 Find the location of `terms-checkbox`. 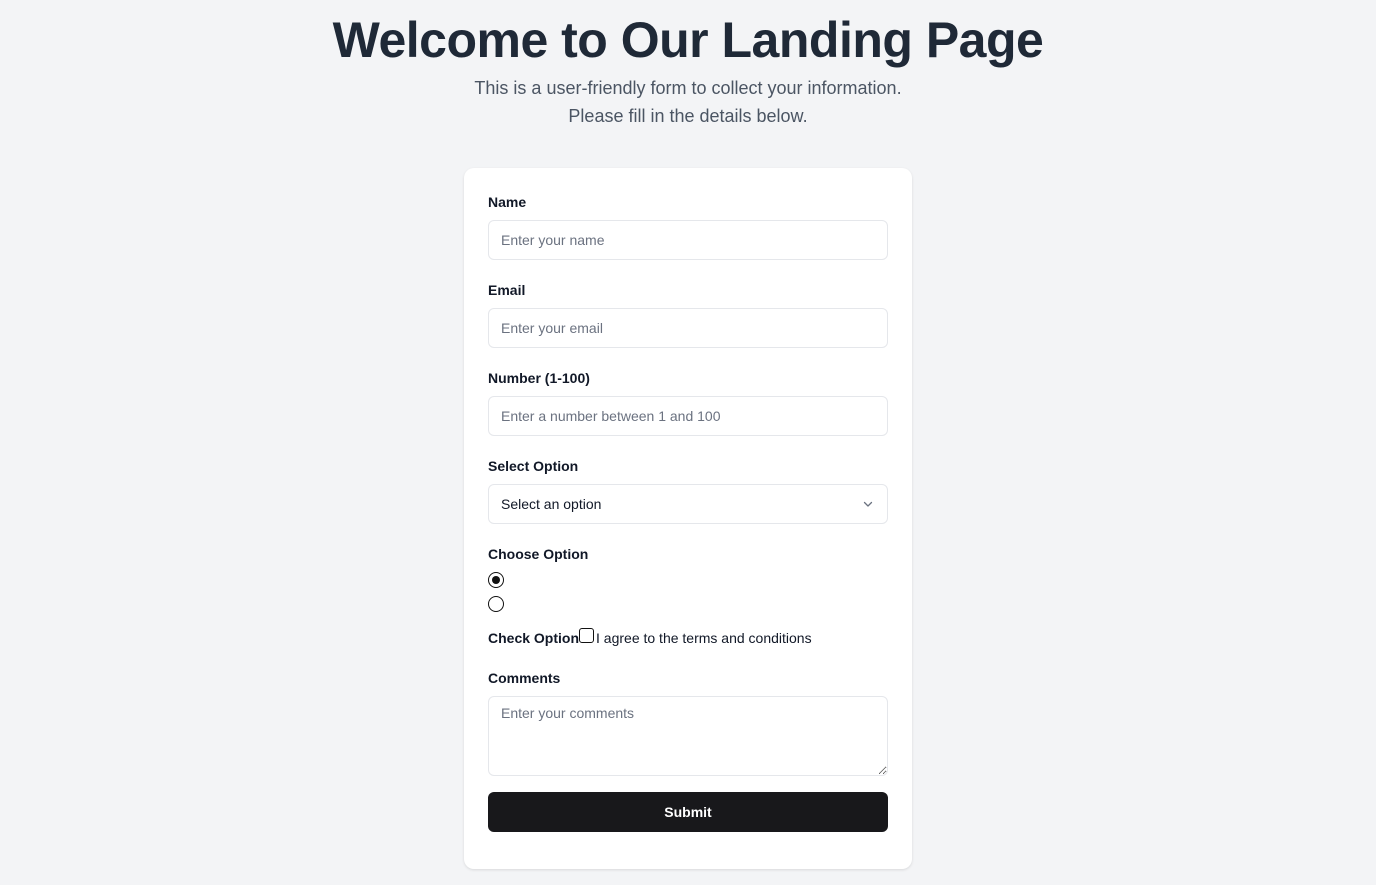

terms-checkbox is located at coordinates (587, 635).